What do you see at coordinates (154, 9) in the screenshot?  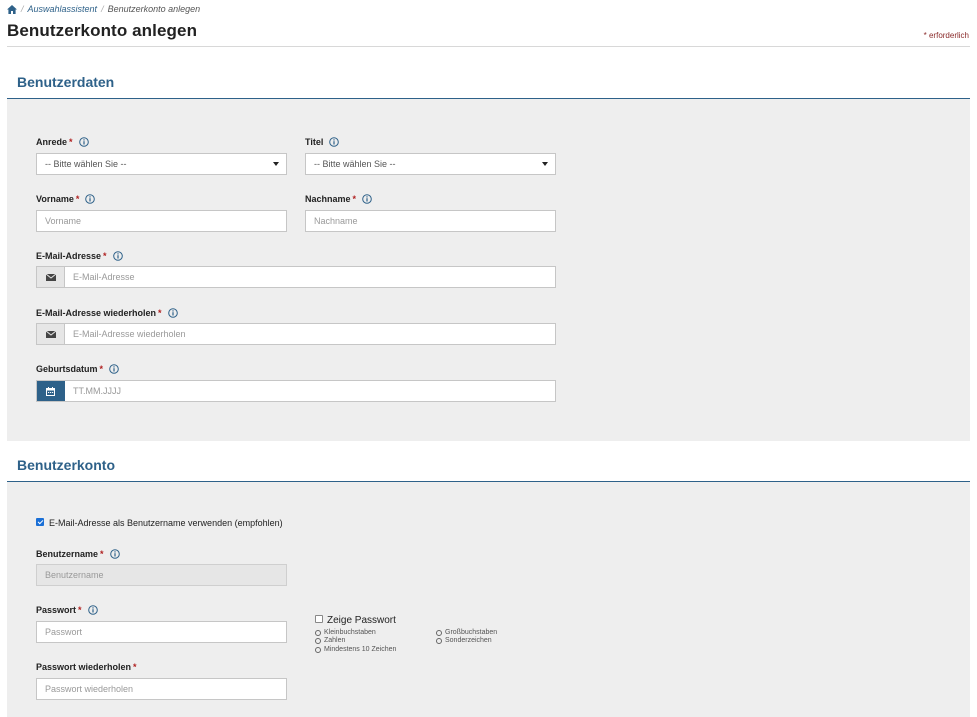 I see `breadcrumb-current: Benutzerkonto anlegen` at bounding box center [154, 9].